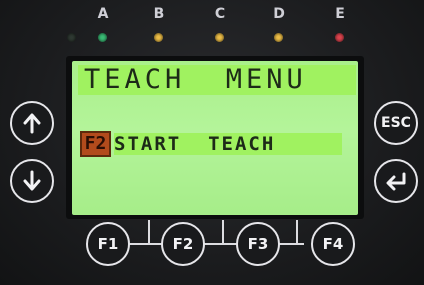 The width and height of the screenshot is (424, 285). What do you see at coordinates (228, 144) in the screenshot?
I see `menu-item-label: START TEACH` at bounding box center [228, 144].